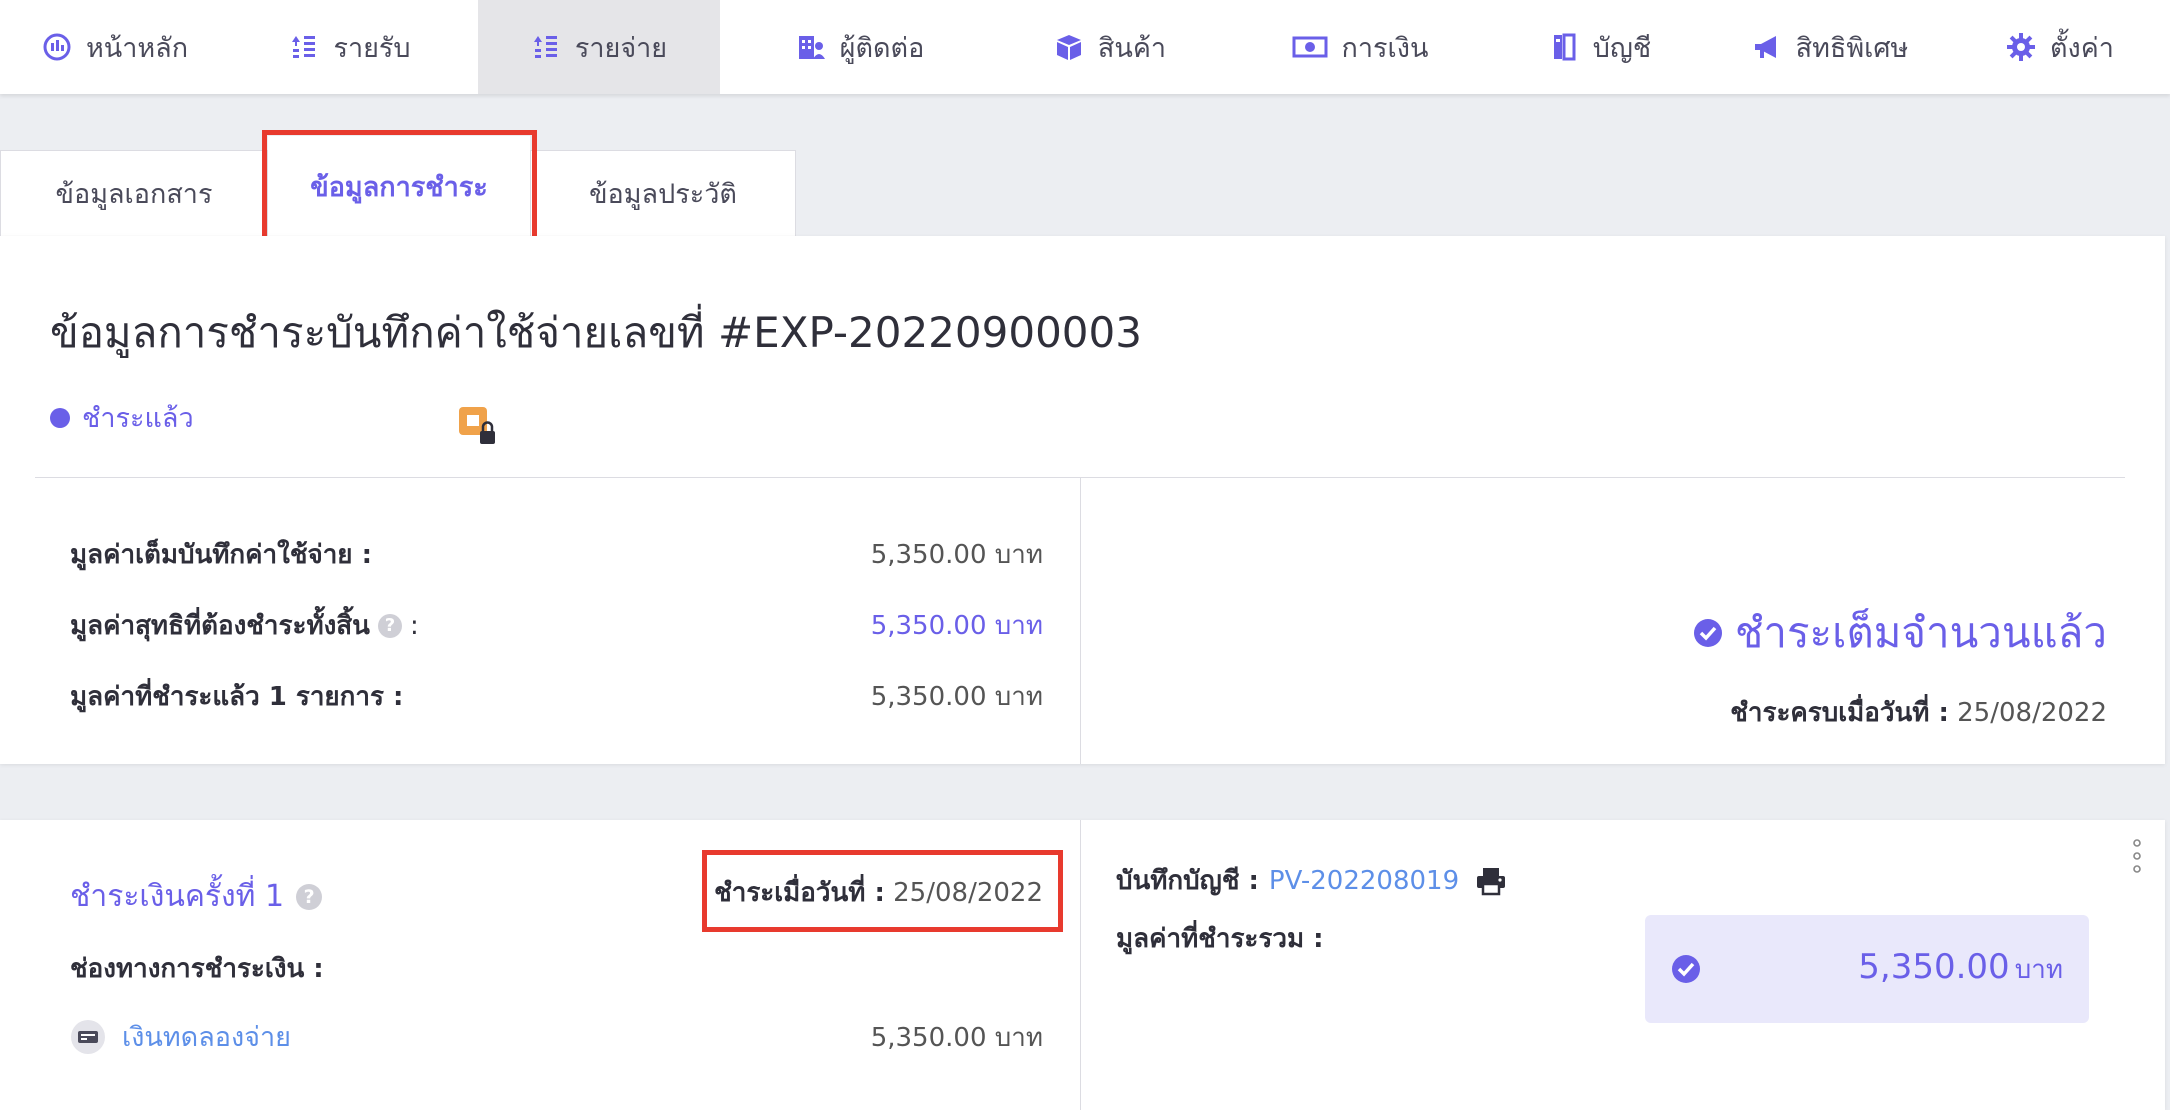 The height and width of the screenshot is (1110, 2170). Describe the element at coordinates (57, 47) in the screenshot. I see `dashboard-icon` at that location.